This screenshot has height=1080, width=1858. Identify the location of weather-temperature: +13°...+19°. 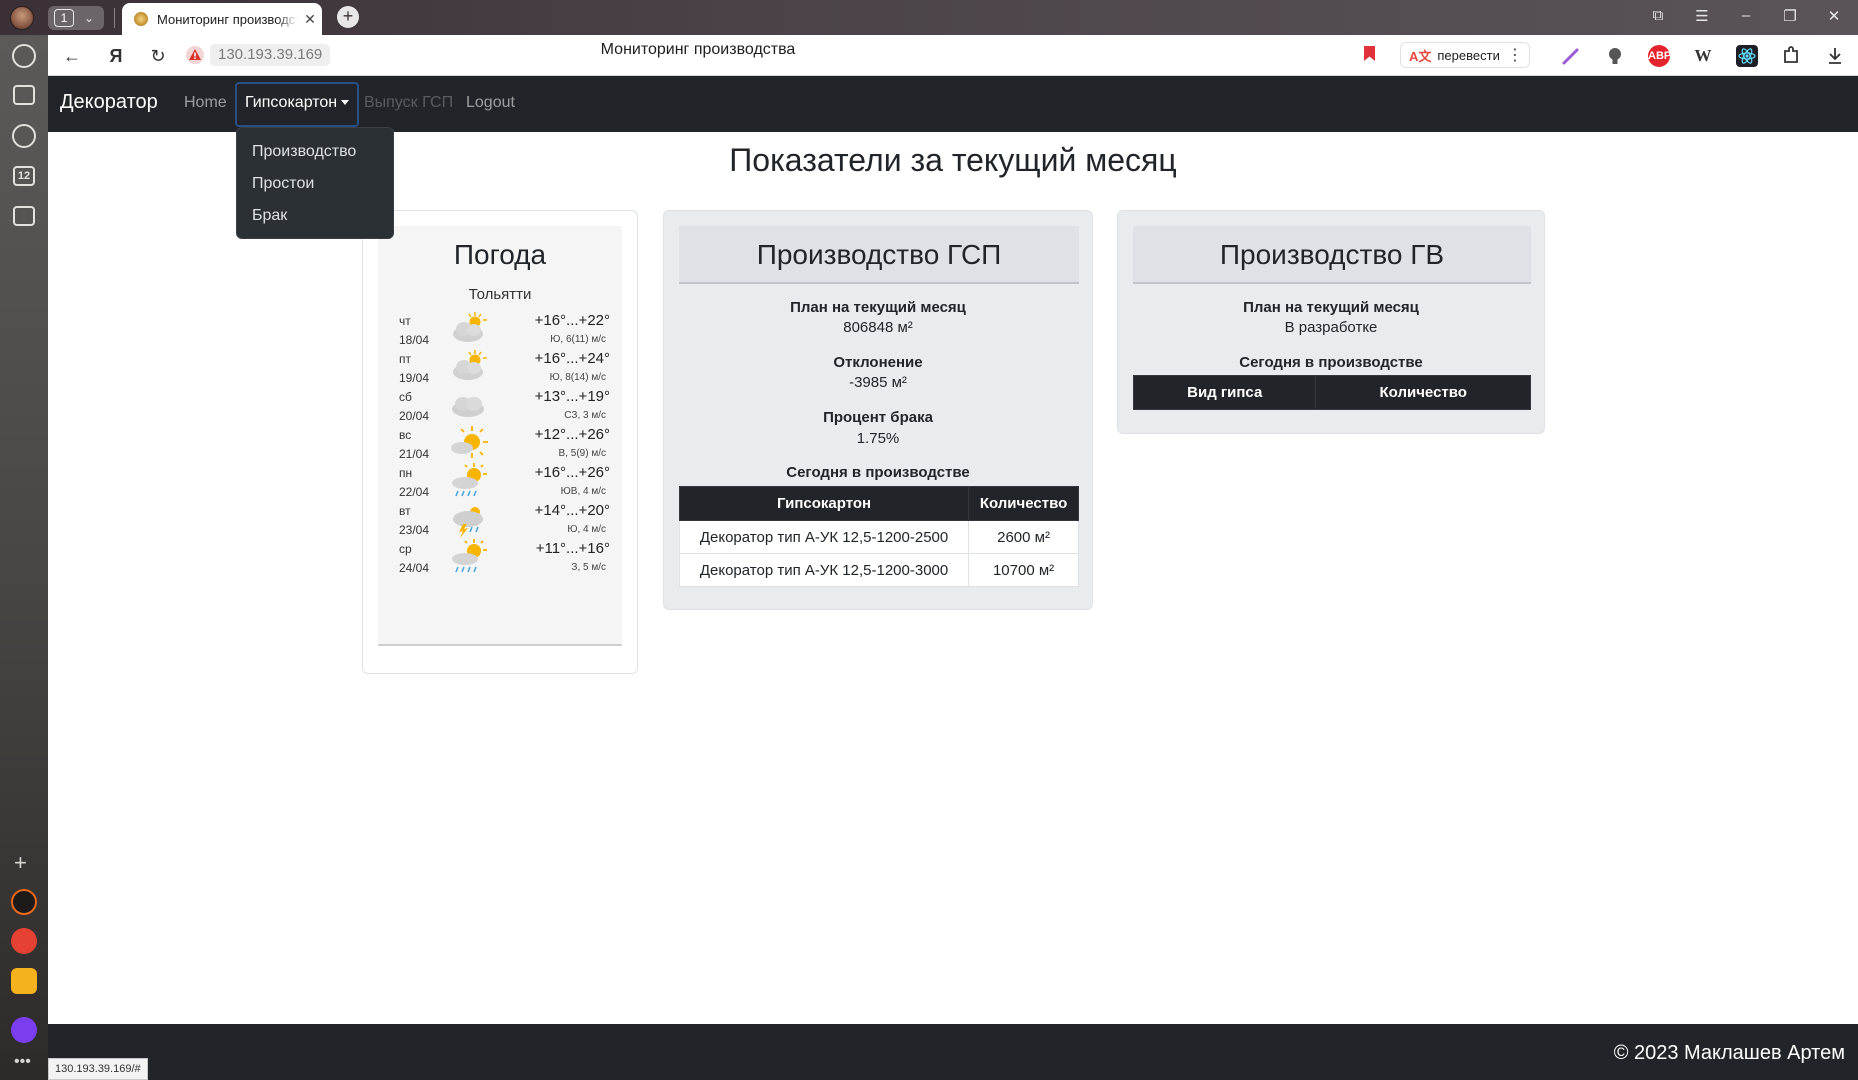
(572, 396).